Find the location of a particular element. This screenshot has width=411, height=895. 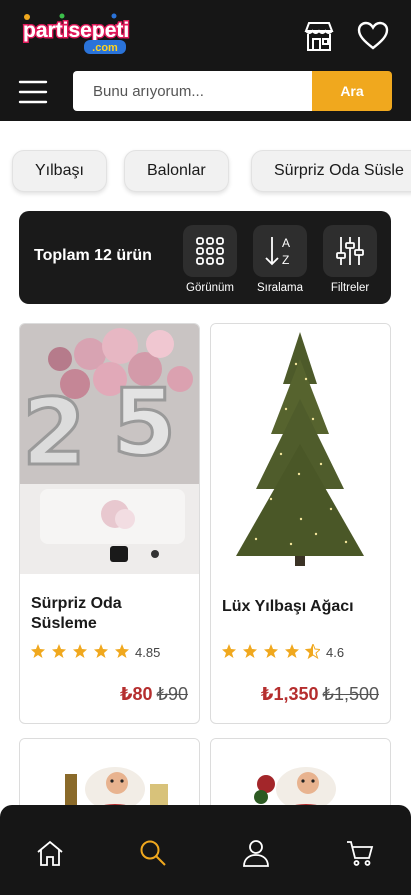

logo-text-fill: partisepeti is located at coordinates (76, 30).